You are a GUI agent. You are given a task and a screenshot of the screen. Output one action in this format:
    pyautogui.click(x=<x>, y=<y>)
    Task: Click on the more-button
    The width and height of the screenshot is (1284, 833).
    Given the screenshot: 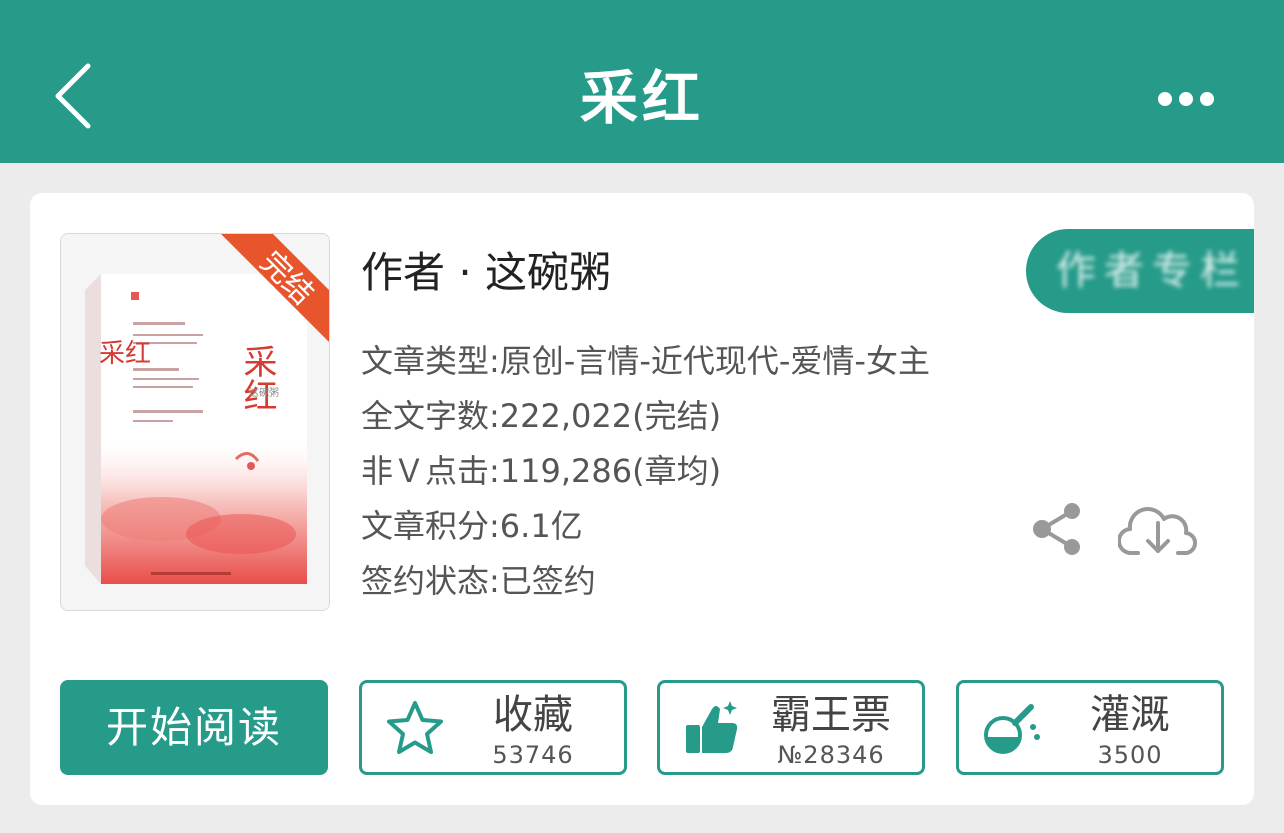 What is the action you would take?
    pyautogui.click(x=1186, y=99)
    